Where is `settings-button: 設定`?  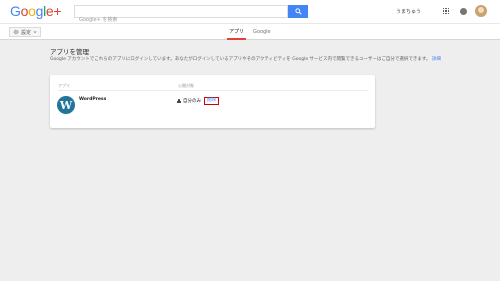 settings-button: 設定 is located at coordinates (25, 32).